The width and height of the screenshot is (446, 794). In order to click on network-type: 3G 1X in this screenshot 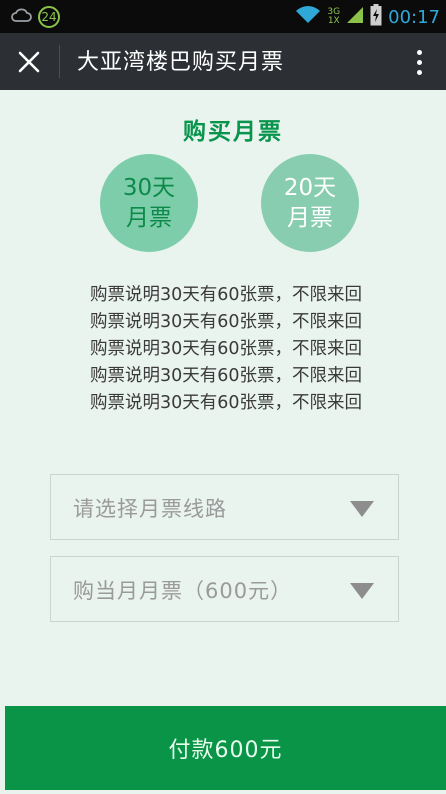, I will do `click(333, 17)`.